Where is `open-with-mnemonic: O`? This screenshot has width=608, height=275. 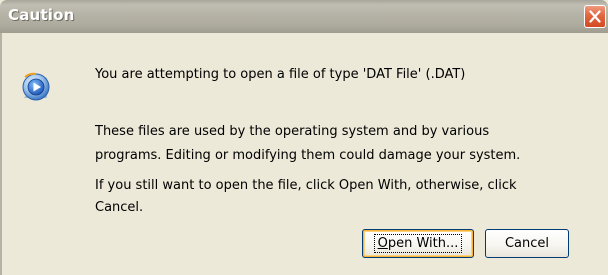 open-with-mnemonic: O is located at coordinates (382, 243).